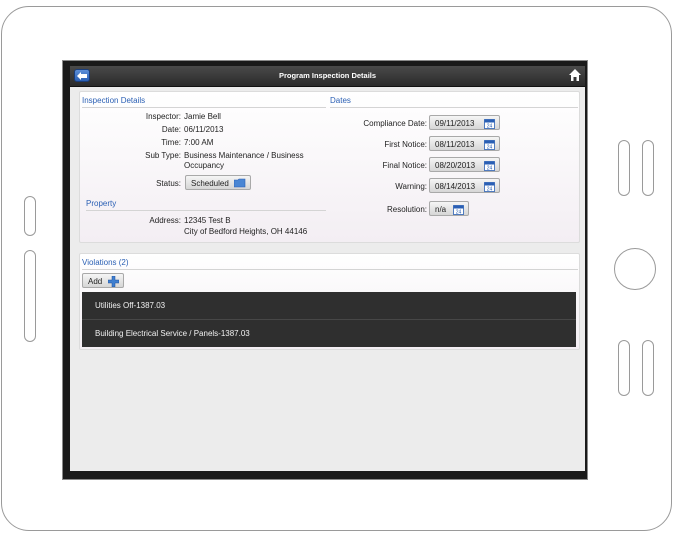 Image resolution: width=675 pixels, height=538 pixels. What do you see at coordinates (244, 155) in the screenshot?
I see `subtype-value-line1: Business Maintenance / Business` at bounding box center [244, 155].